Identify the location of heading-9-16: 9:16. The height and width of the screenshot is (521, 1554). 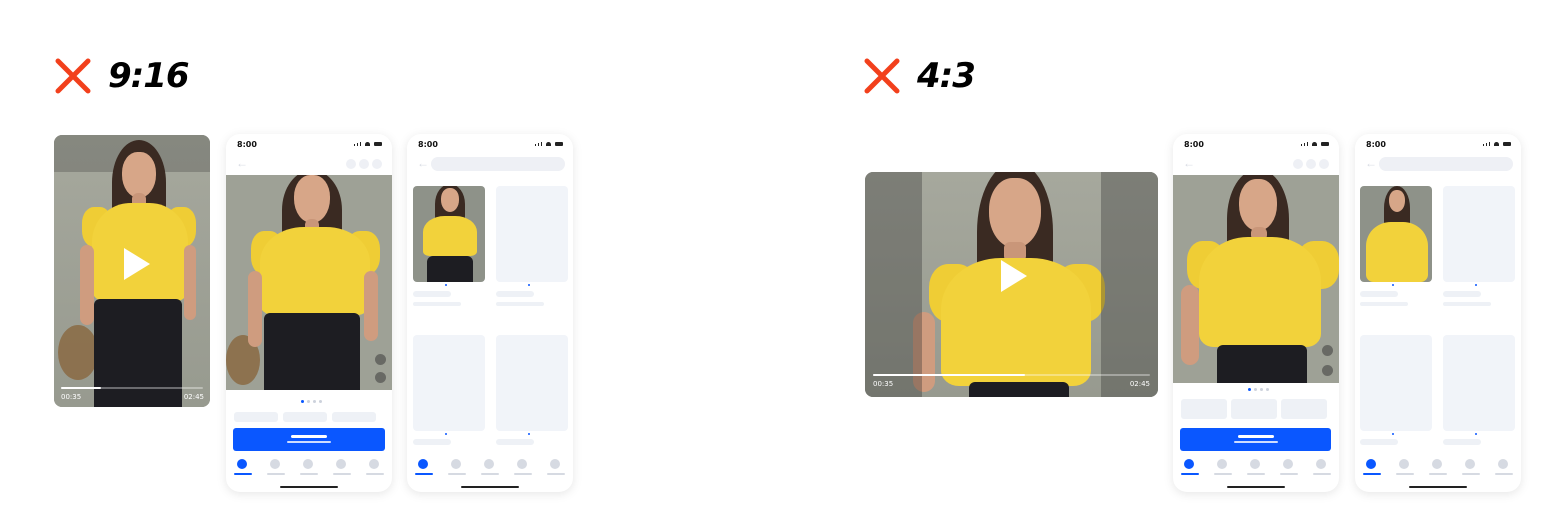
(122, 76).